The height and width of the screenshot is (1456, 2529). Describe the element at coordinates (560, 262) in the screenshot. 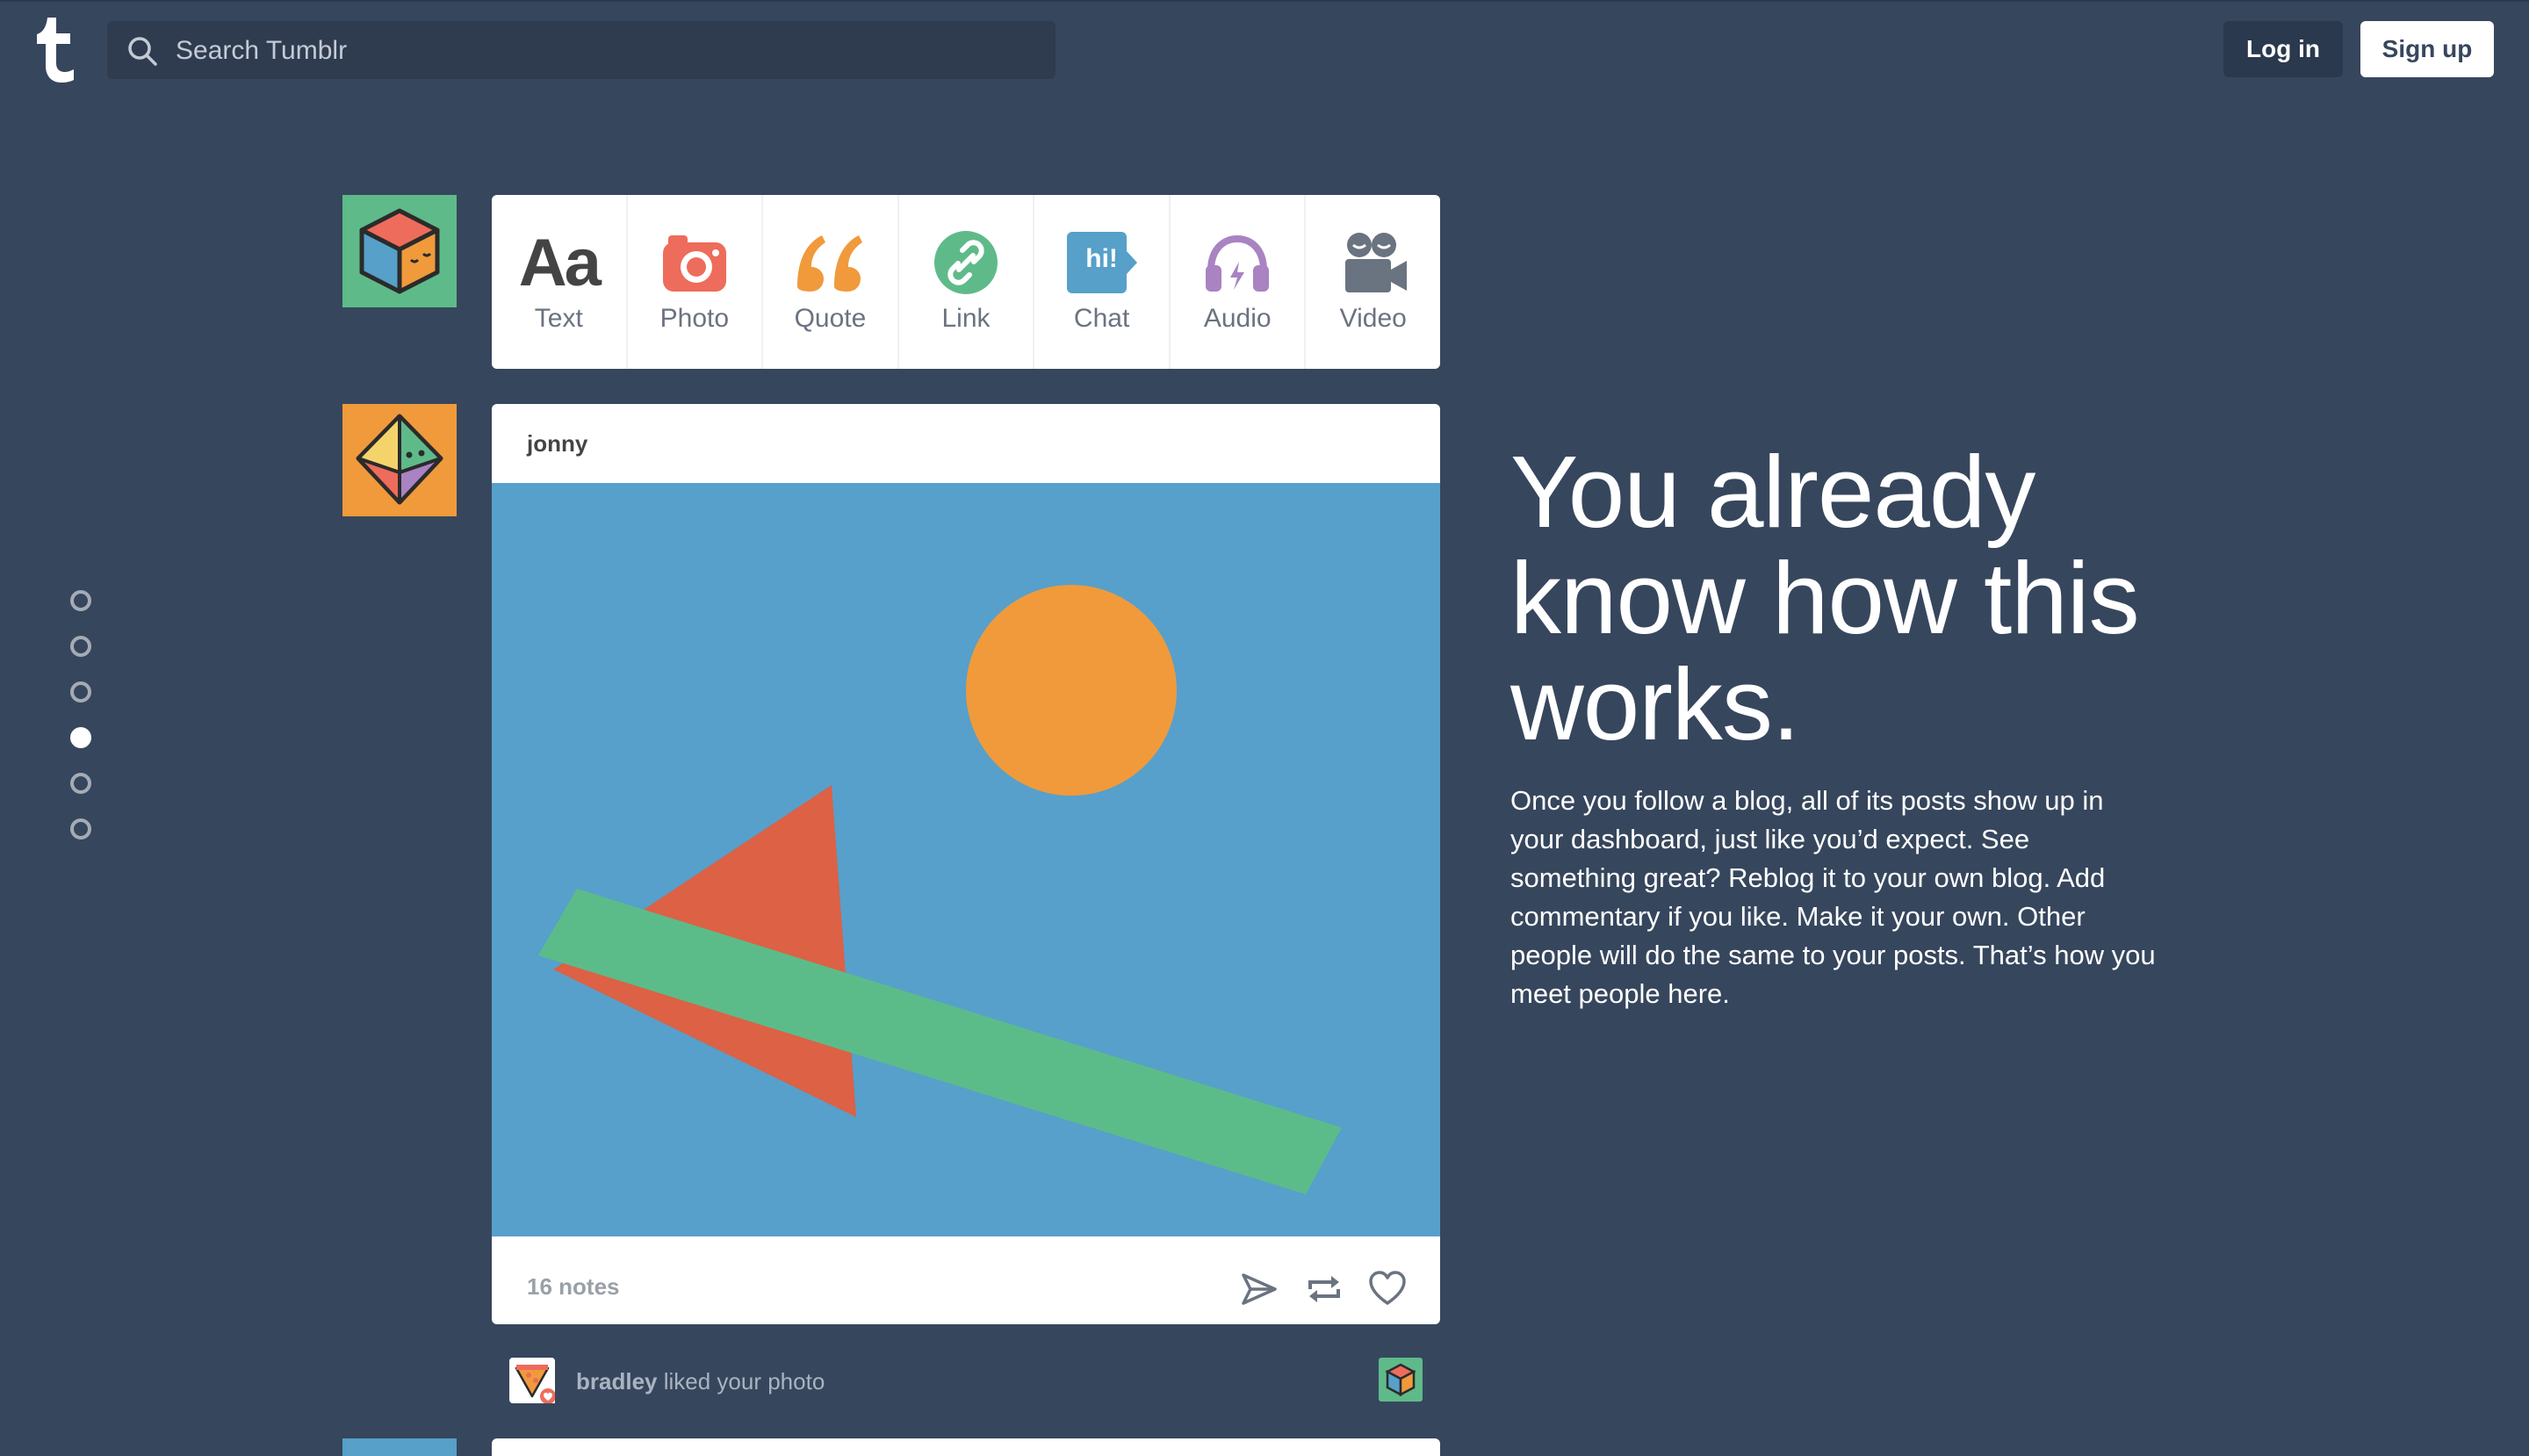

I see `text-aa-icon: Aa` at that location.